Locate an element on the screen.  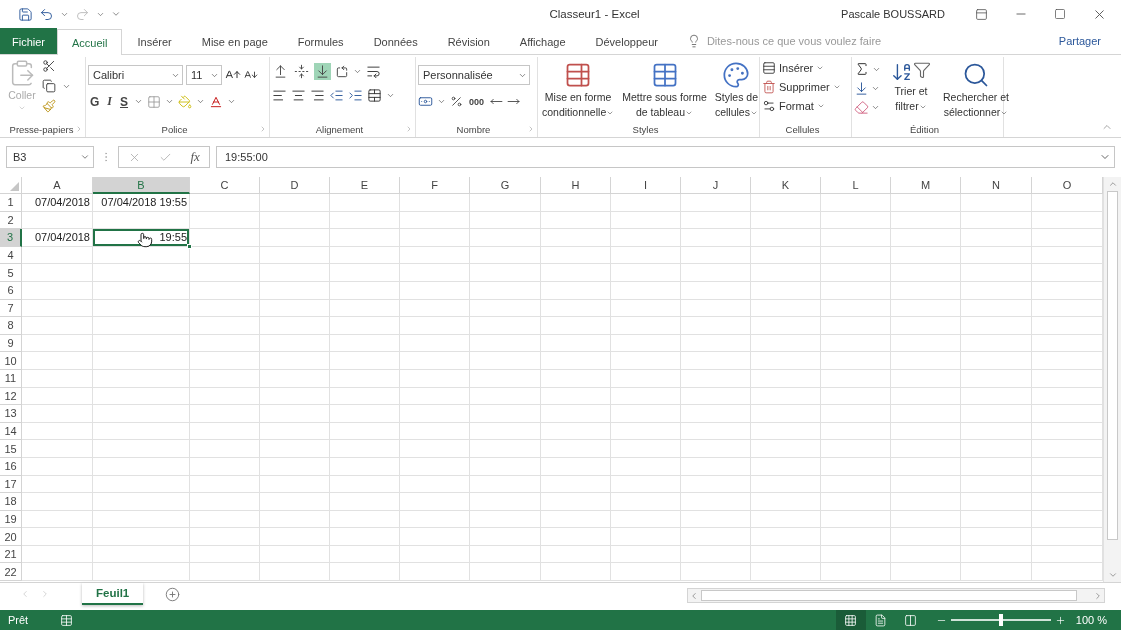
column-header: K is located at coordinates (786, 185).